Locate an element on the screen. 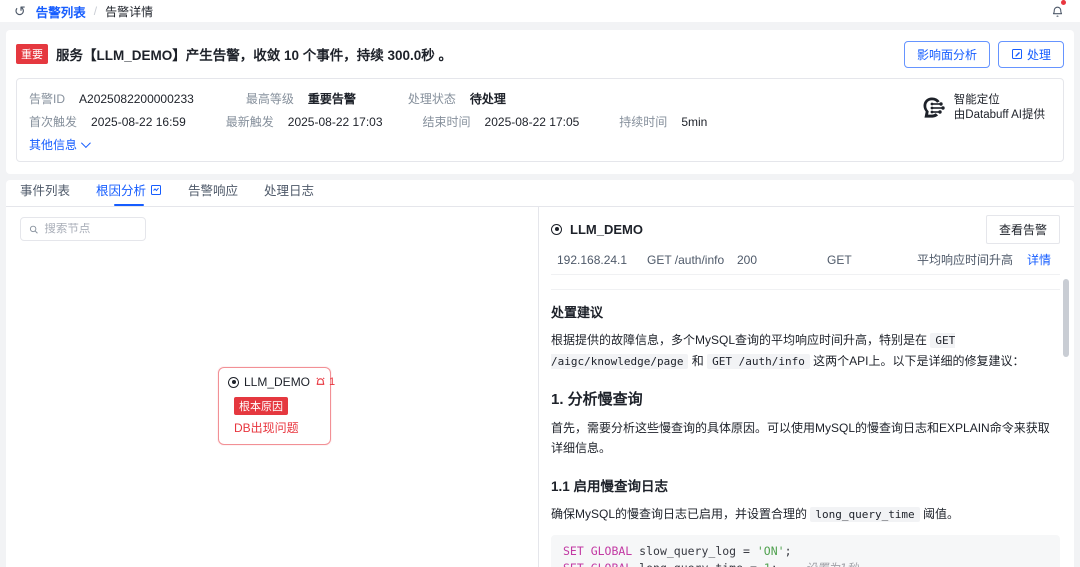 This screenshot has height=567, width=1080. notification-bell-icon is located at coordinates (1057, 10).